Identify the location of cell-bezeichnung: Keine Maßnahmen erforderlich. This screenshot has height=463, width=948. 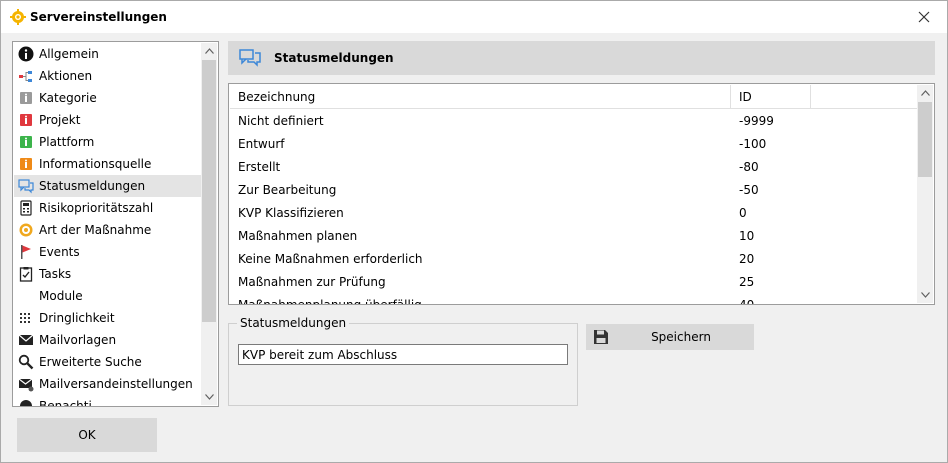
(330, 259).